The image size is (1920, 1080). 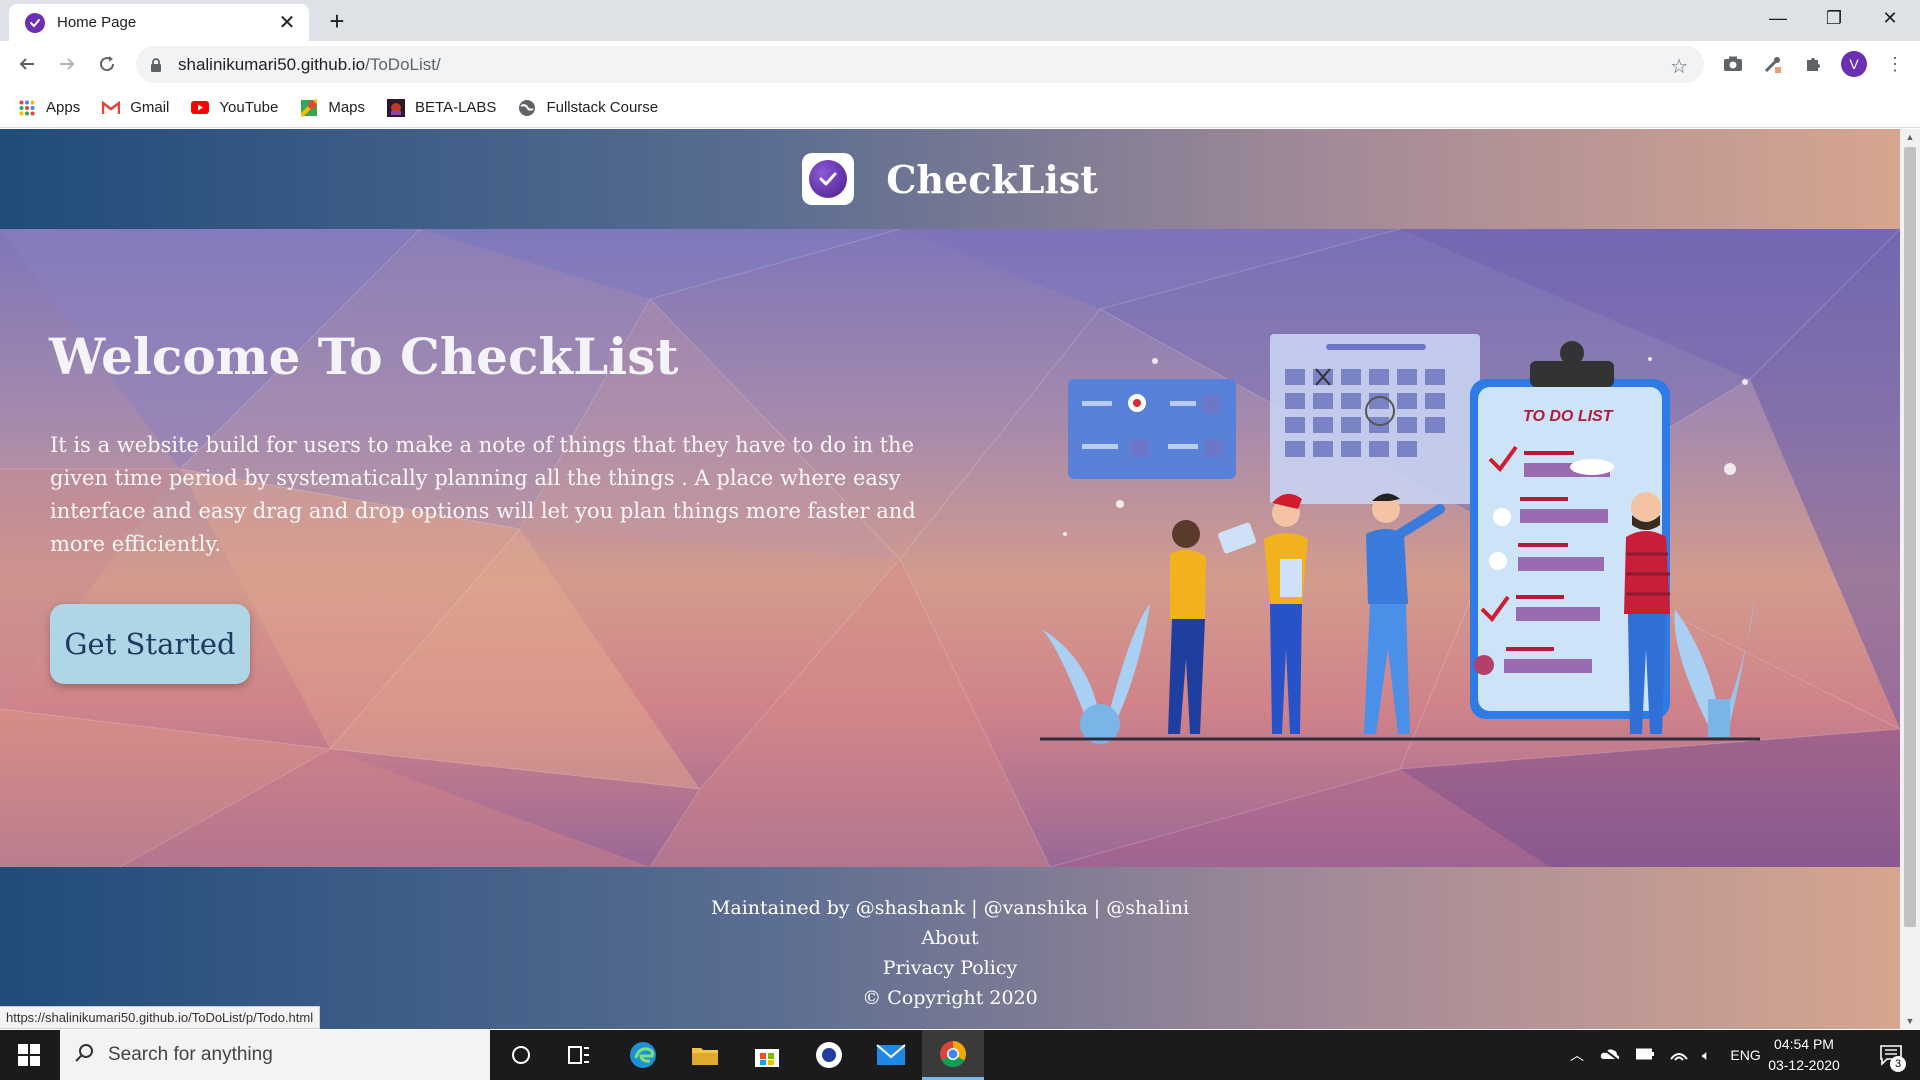 What do you see at coordinates (1910, 137) in the screenshot?
I see `scroll-up-arrow-icon: ▲` at bounding box center [1910, 137].